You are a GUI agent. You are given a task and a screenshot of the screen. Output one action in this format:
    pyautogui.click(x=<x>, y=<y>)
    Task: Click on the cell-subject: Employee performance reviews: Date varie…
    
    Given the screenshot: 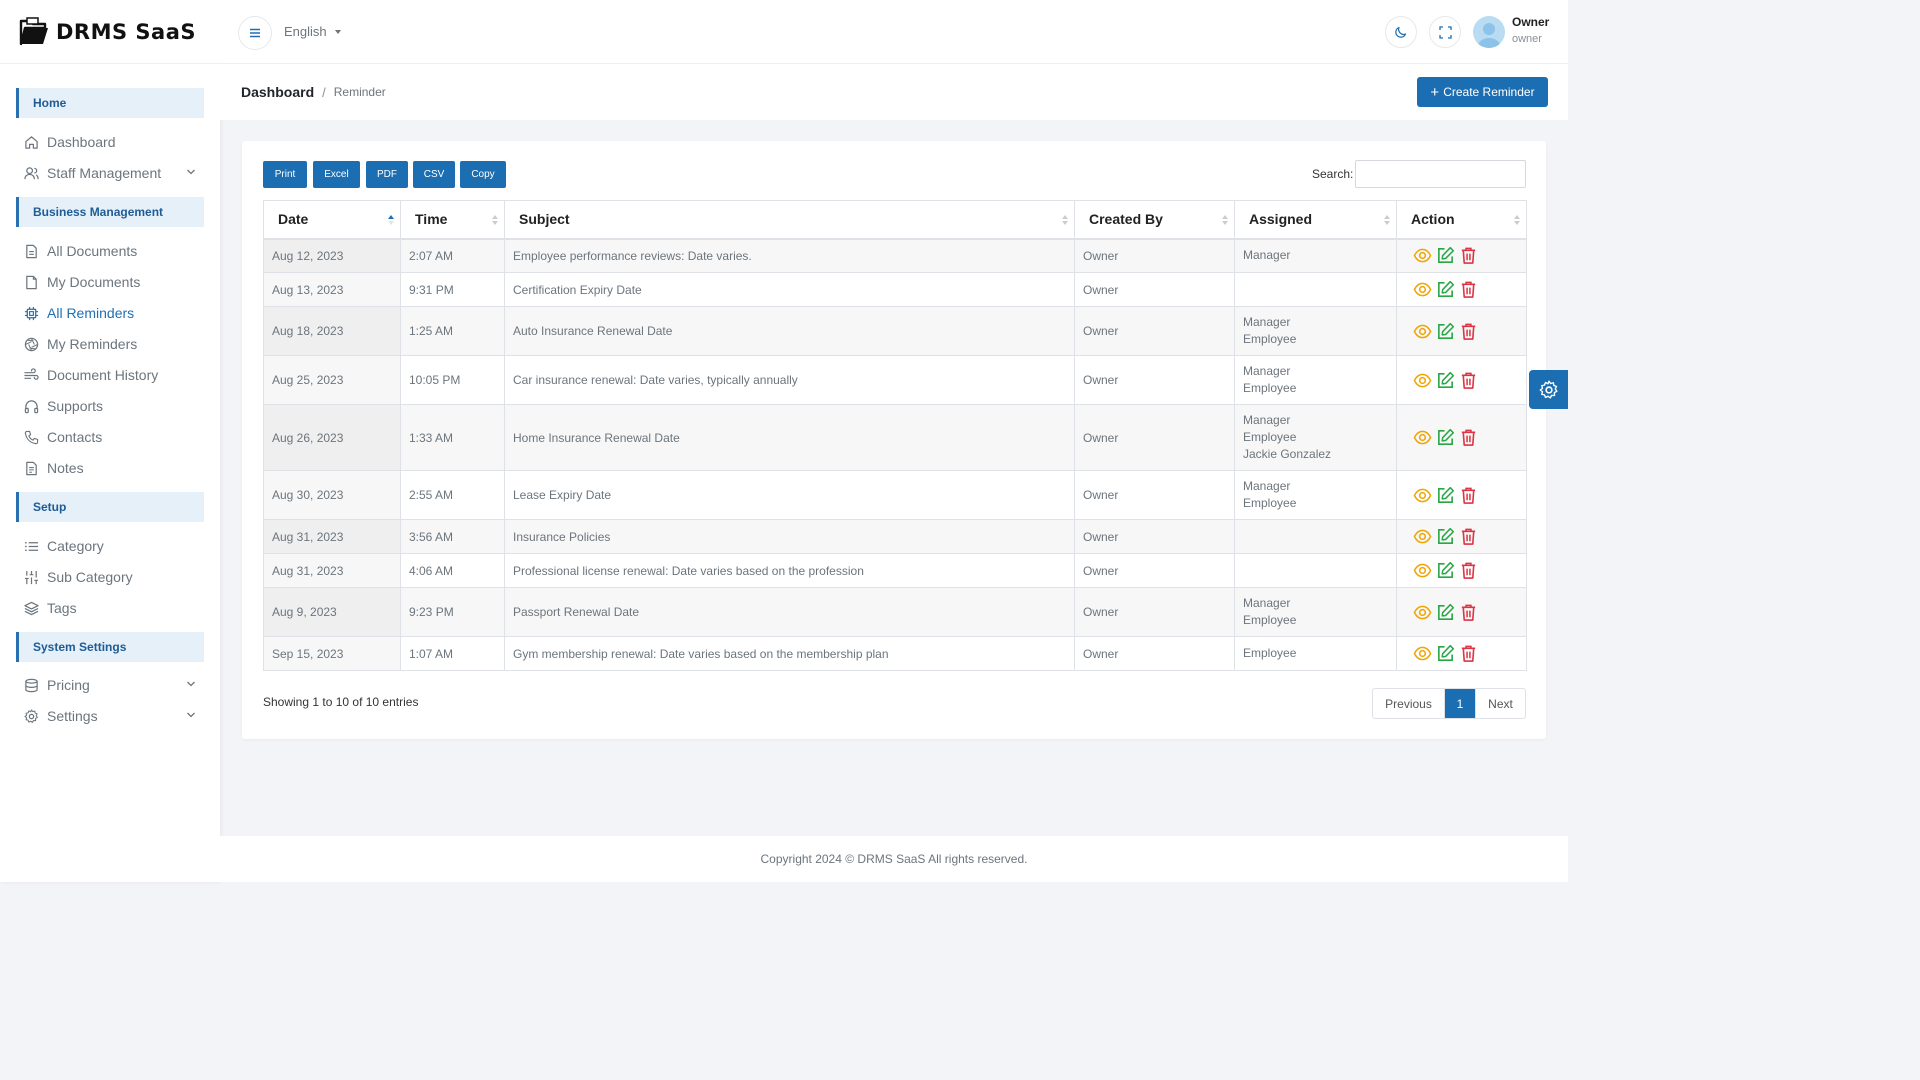 What is the action you would take?
    pyautogui.click(x=790, y=256)
    